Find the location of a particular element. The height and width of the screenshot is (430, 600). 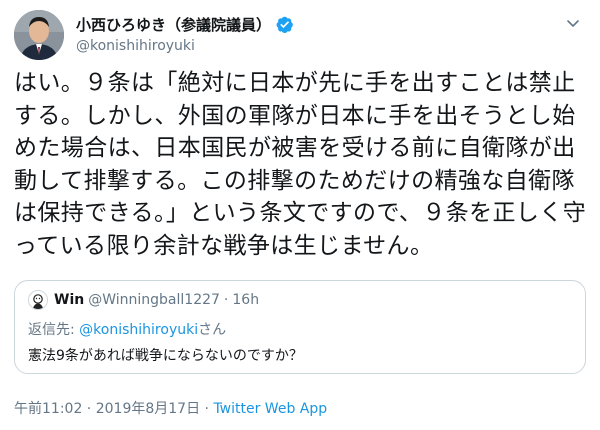

tweet-meta: 午前11:02 · 2019年8月17日 · Twitter Web App is located at coordinates (170, 408).